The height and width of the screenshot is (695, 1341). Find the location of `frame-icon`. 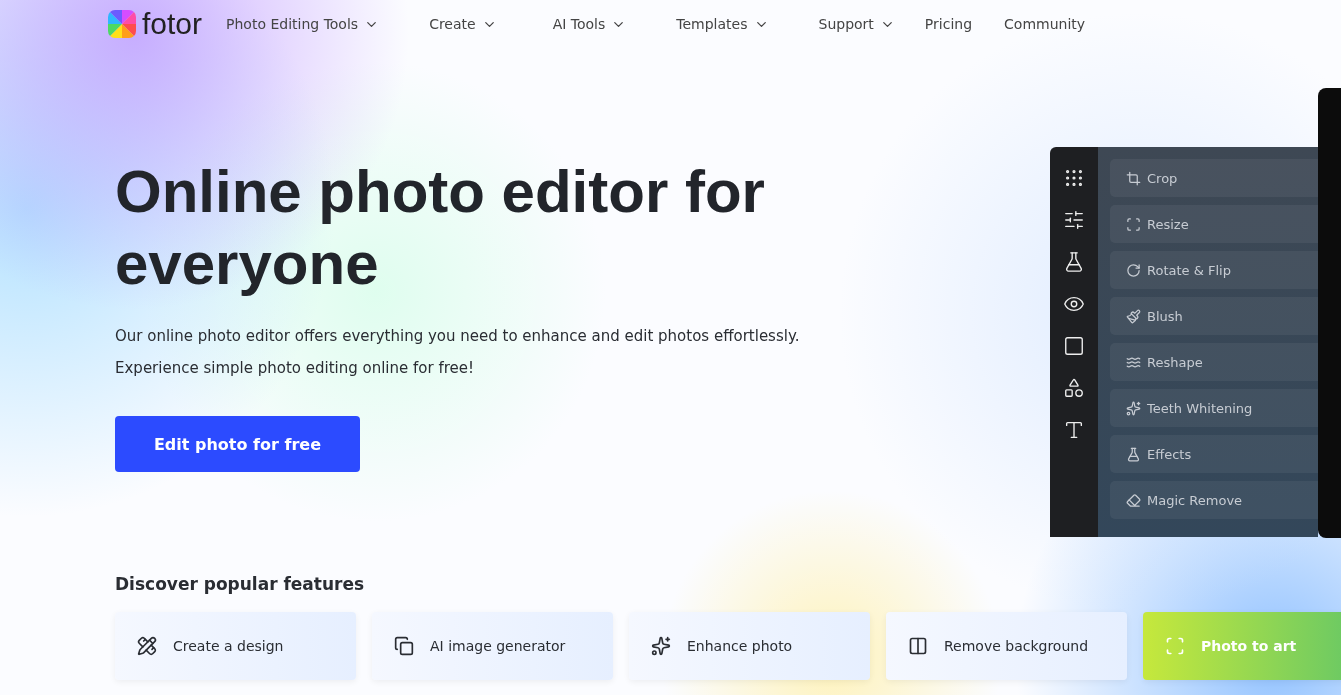

frame-icon is located at coordinates (1133, 224).